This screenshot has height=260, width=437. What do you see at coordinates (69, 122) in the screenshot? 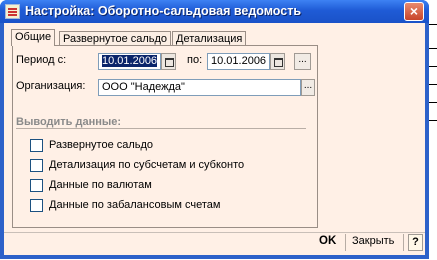
I see `output-section-title: Выводить данные:` at bounding box center [69, 122].